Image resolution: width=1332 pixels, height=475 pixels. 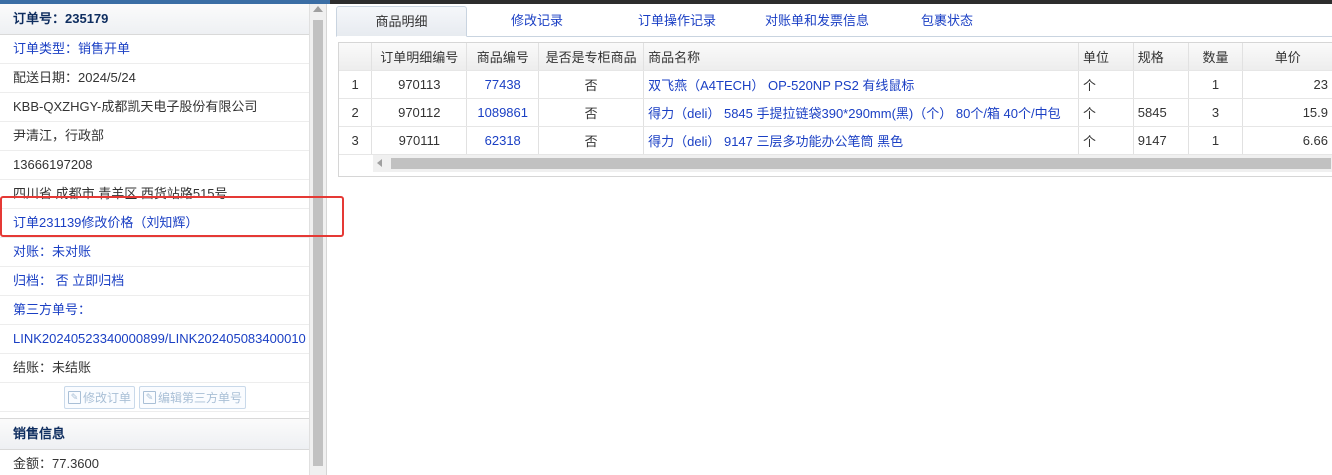 I want to click on customer-name: KBB-QXZHGY-成都凯天电子股份有限公司, so click(x=155, y=107).